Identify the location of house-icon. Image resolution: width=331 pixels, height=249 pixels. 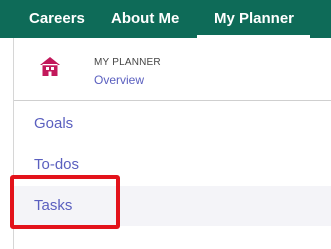
(50, 66).